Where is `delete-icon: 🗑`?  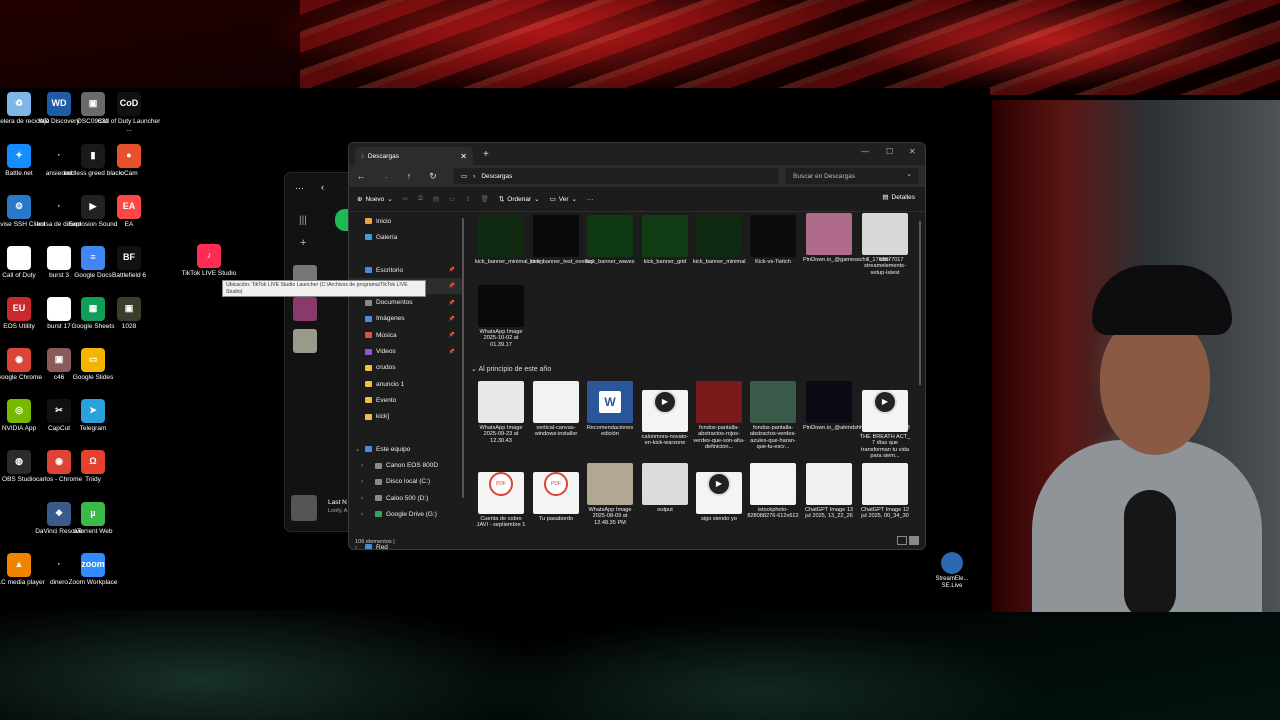
delete-icon: 🗑 is located at coordinates (485, 199).